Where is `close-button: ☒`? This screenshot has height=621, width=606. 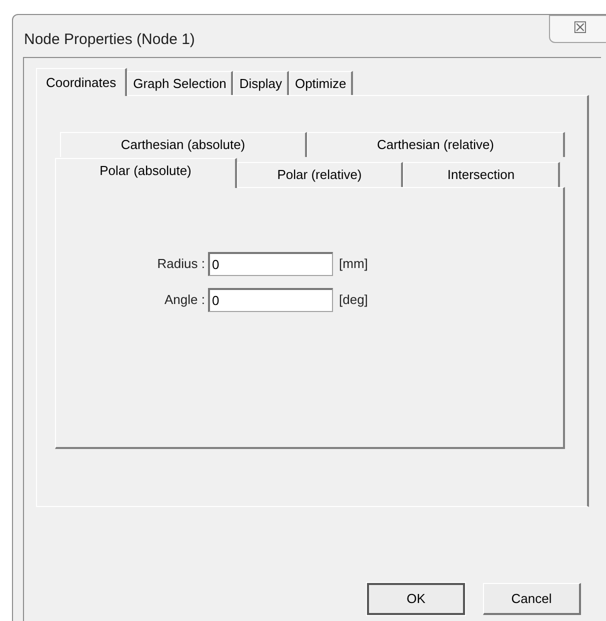
close-button: ☒ is located at coordinates (577, 29).